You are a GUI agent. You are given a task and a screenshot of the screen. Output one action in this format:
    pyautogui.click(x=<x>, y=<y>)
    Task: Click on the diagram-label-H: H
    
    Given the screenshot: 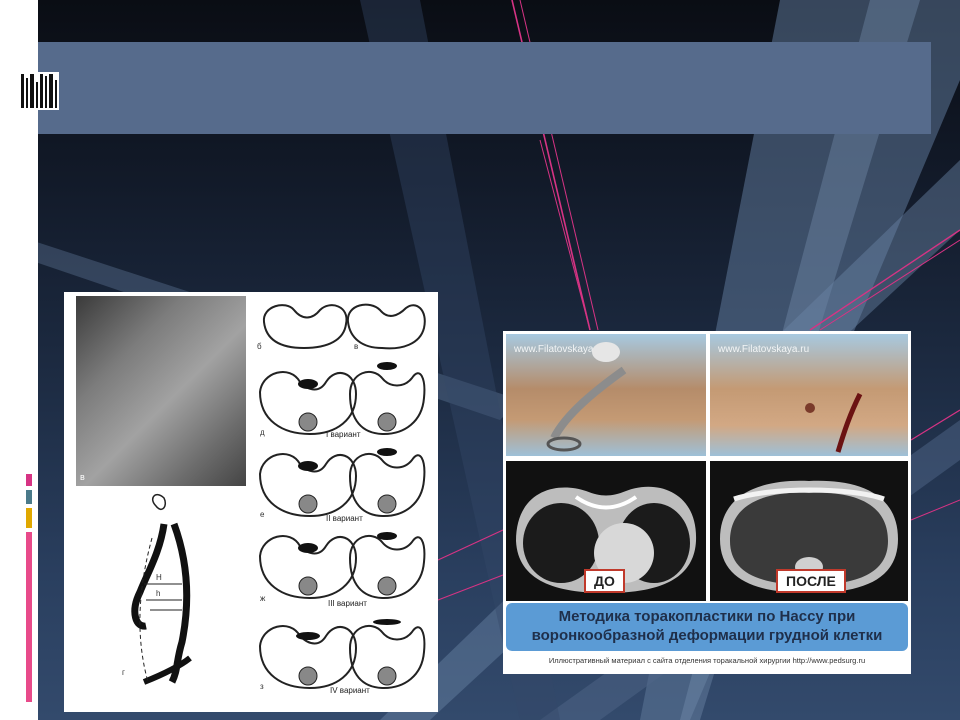 What is the action you would take?
    pyautogui.click(x=159, y=577)
    